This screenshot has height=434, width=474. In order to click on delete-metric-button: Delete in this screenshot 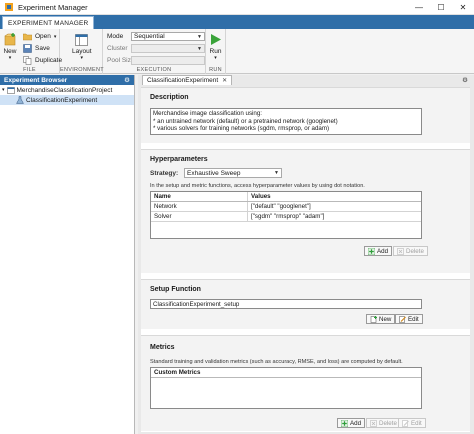, I will do `click(383, 423)`.